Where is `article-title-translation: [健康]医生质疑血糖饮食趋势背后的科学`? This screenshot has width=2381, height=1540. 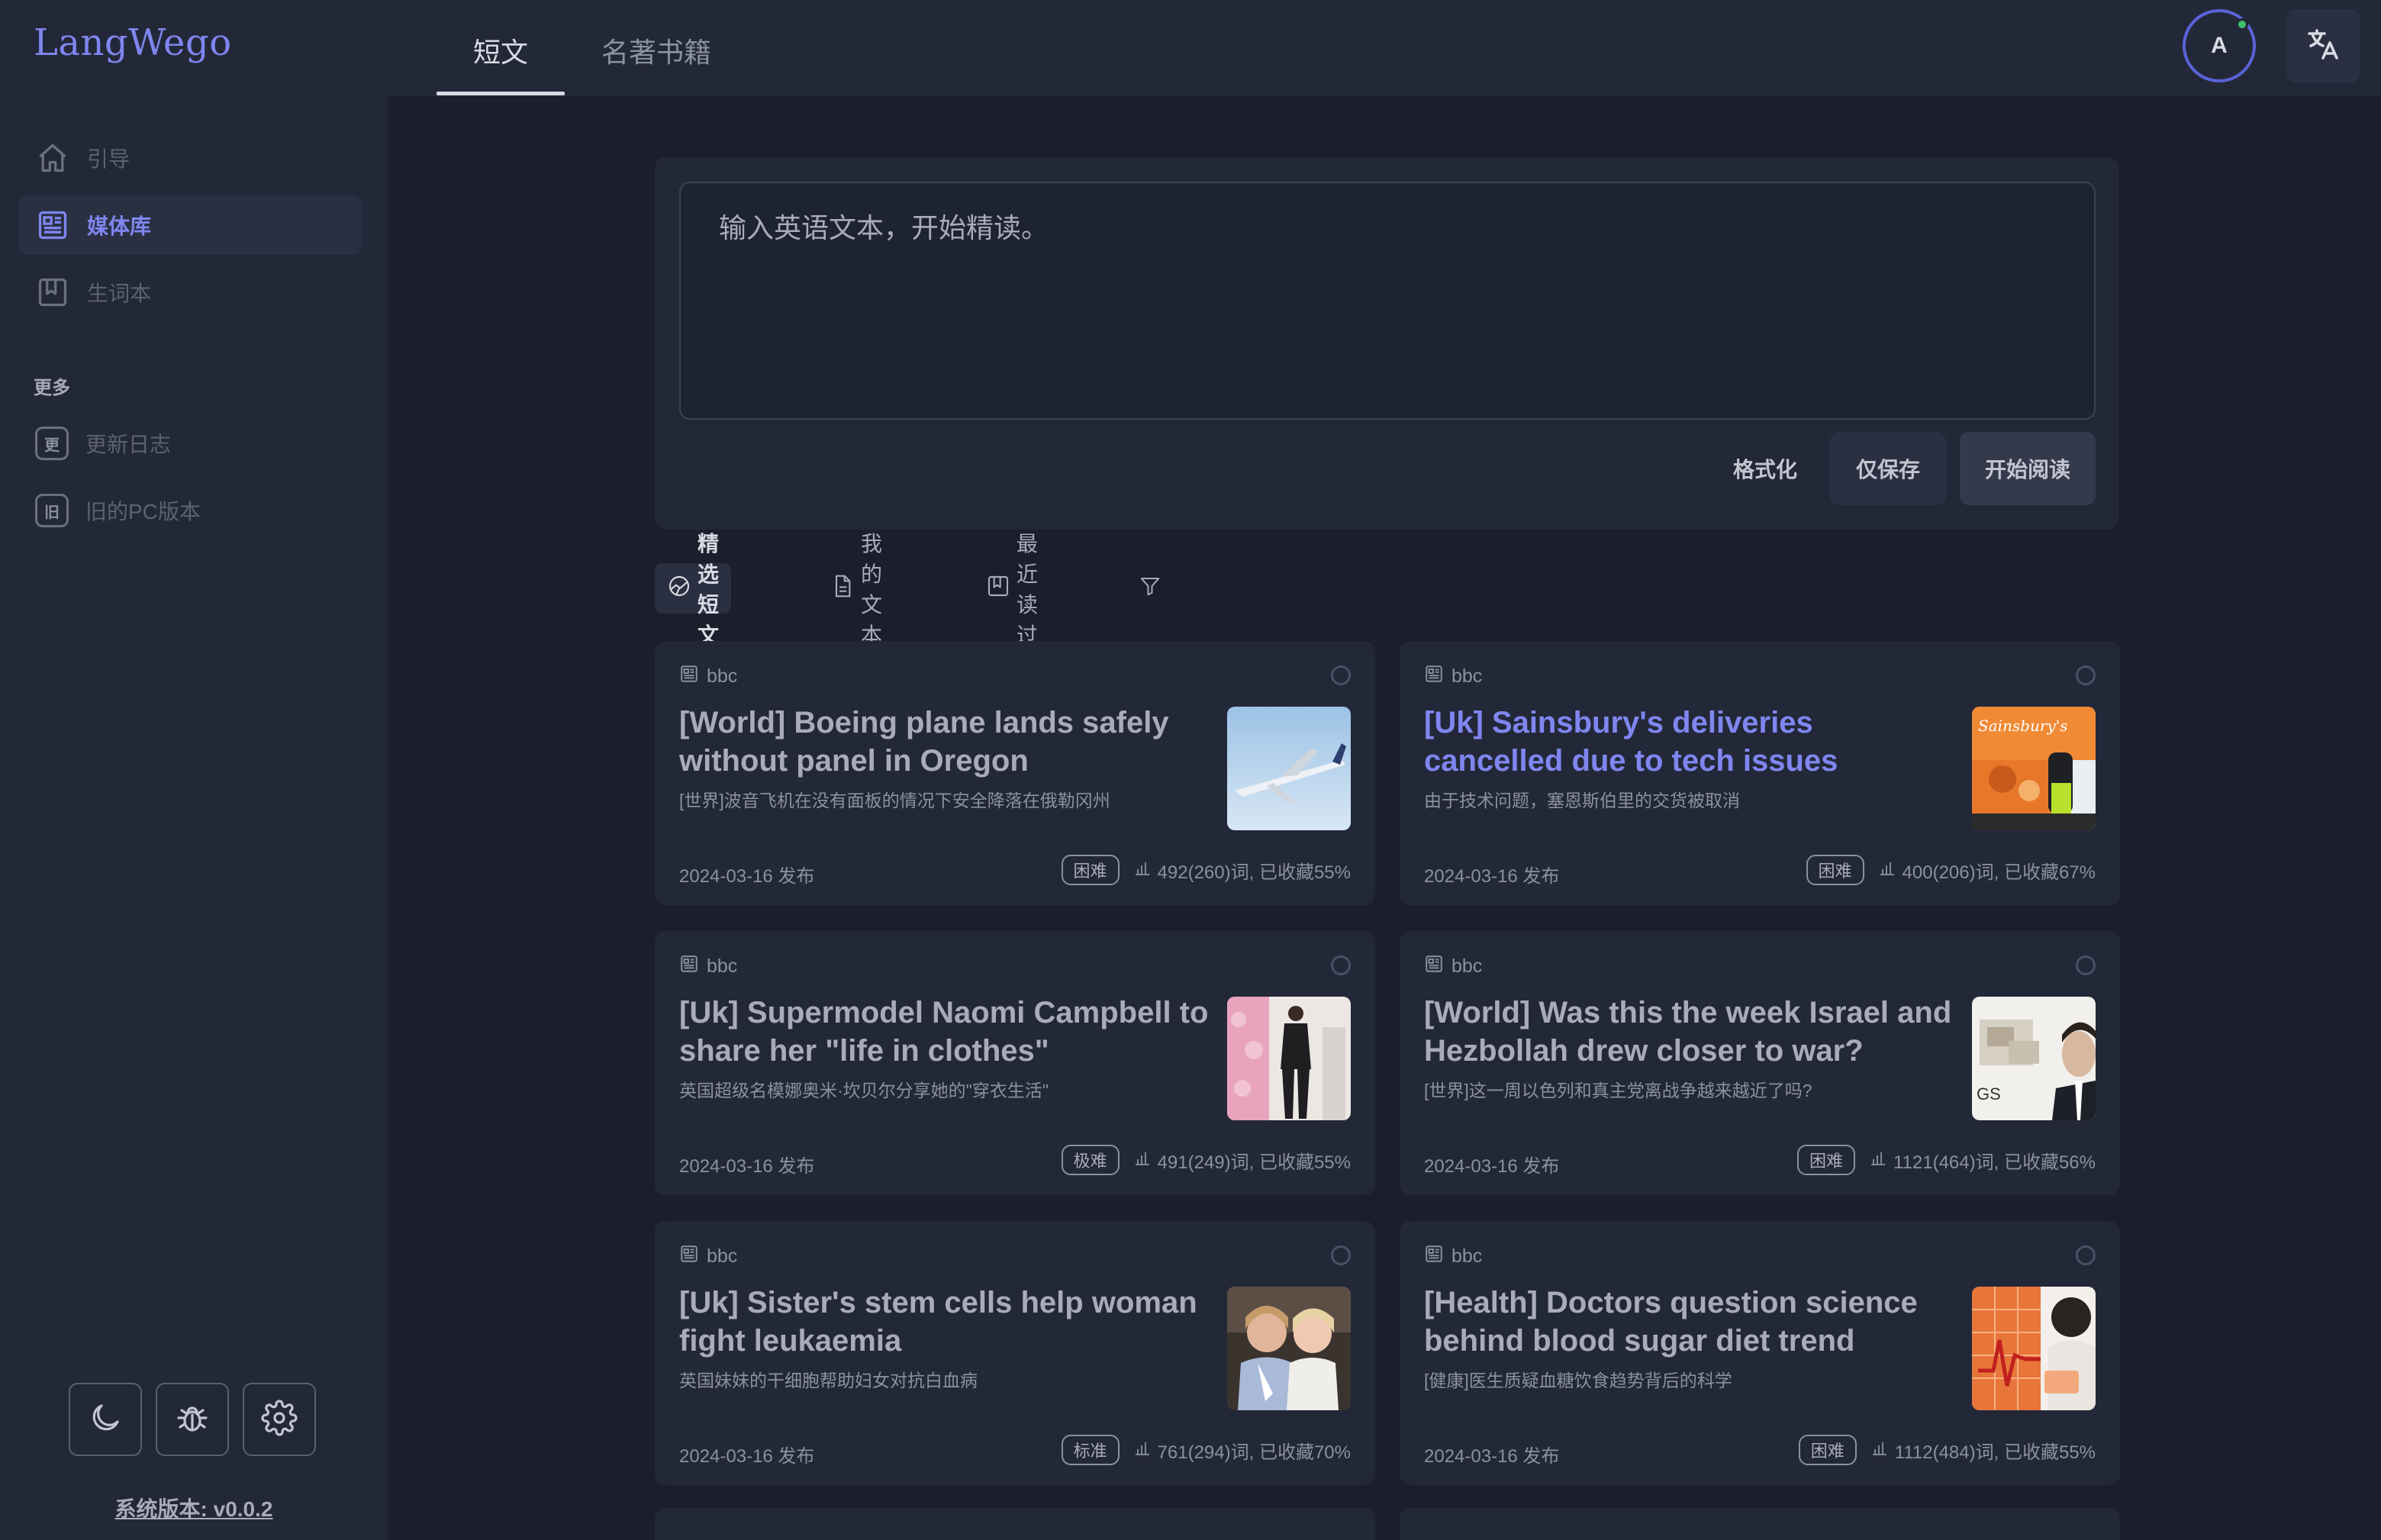
article-title-translation: [健康]医生质疑血糖饮食趋势背后的科学 is located at coordinates (1578, 1381).